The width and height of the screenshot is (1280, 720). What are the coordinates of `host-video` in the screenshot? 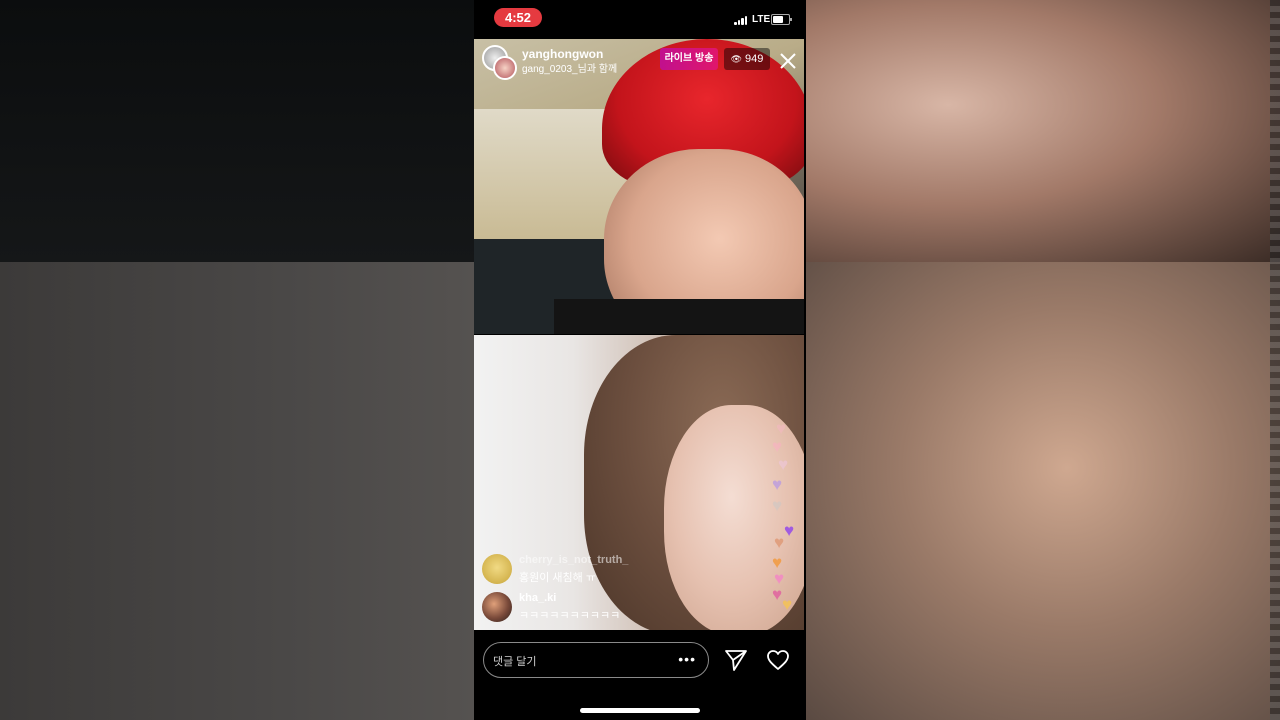 It's located at (639, 186).